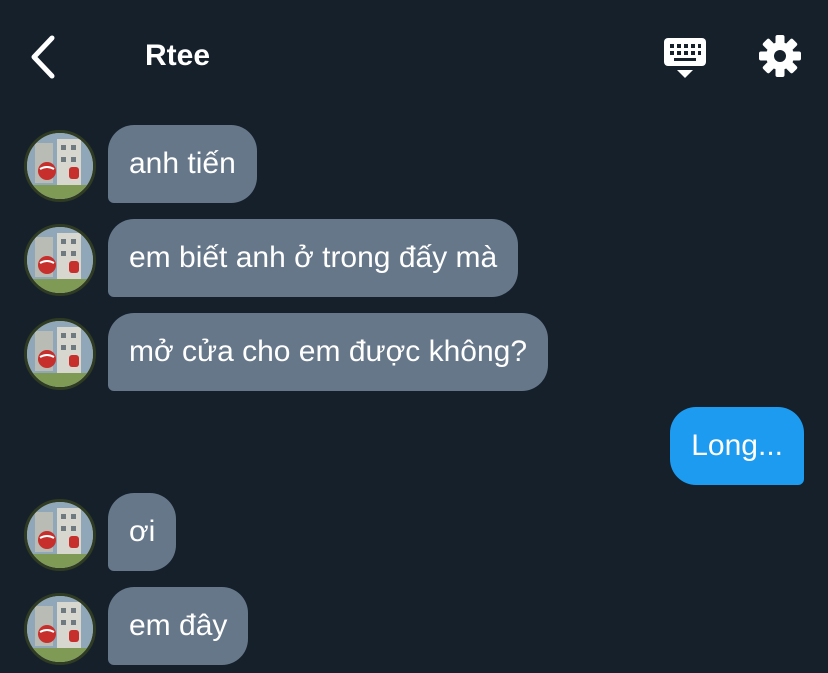  I want to click on settings-button, so click(780, 56).